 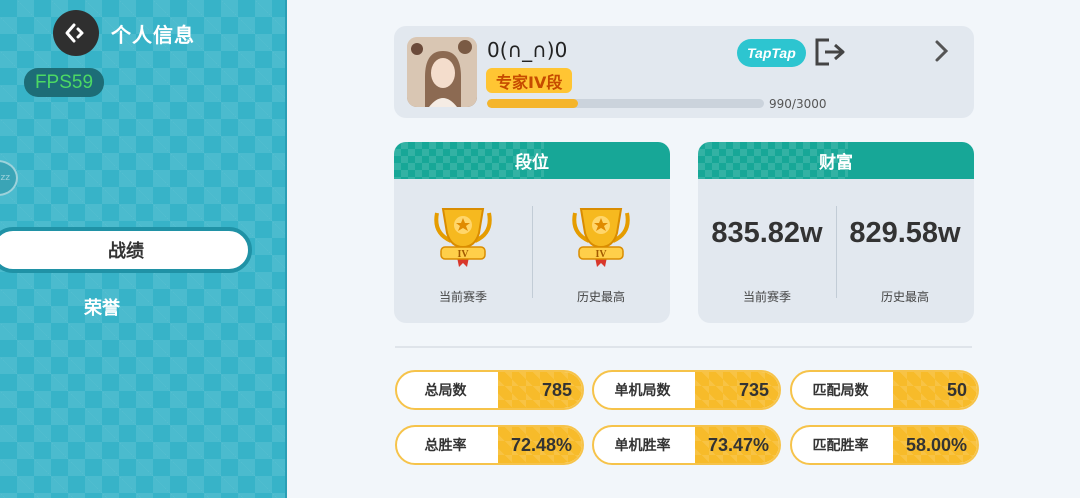 I want to click on side-circle-button: zz, so click(x=9, y=178).